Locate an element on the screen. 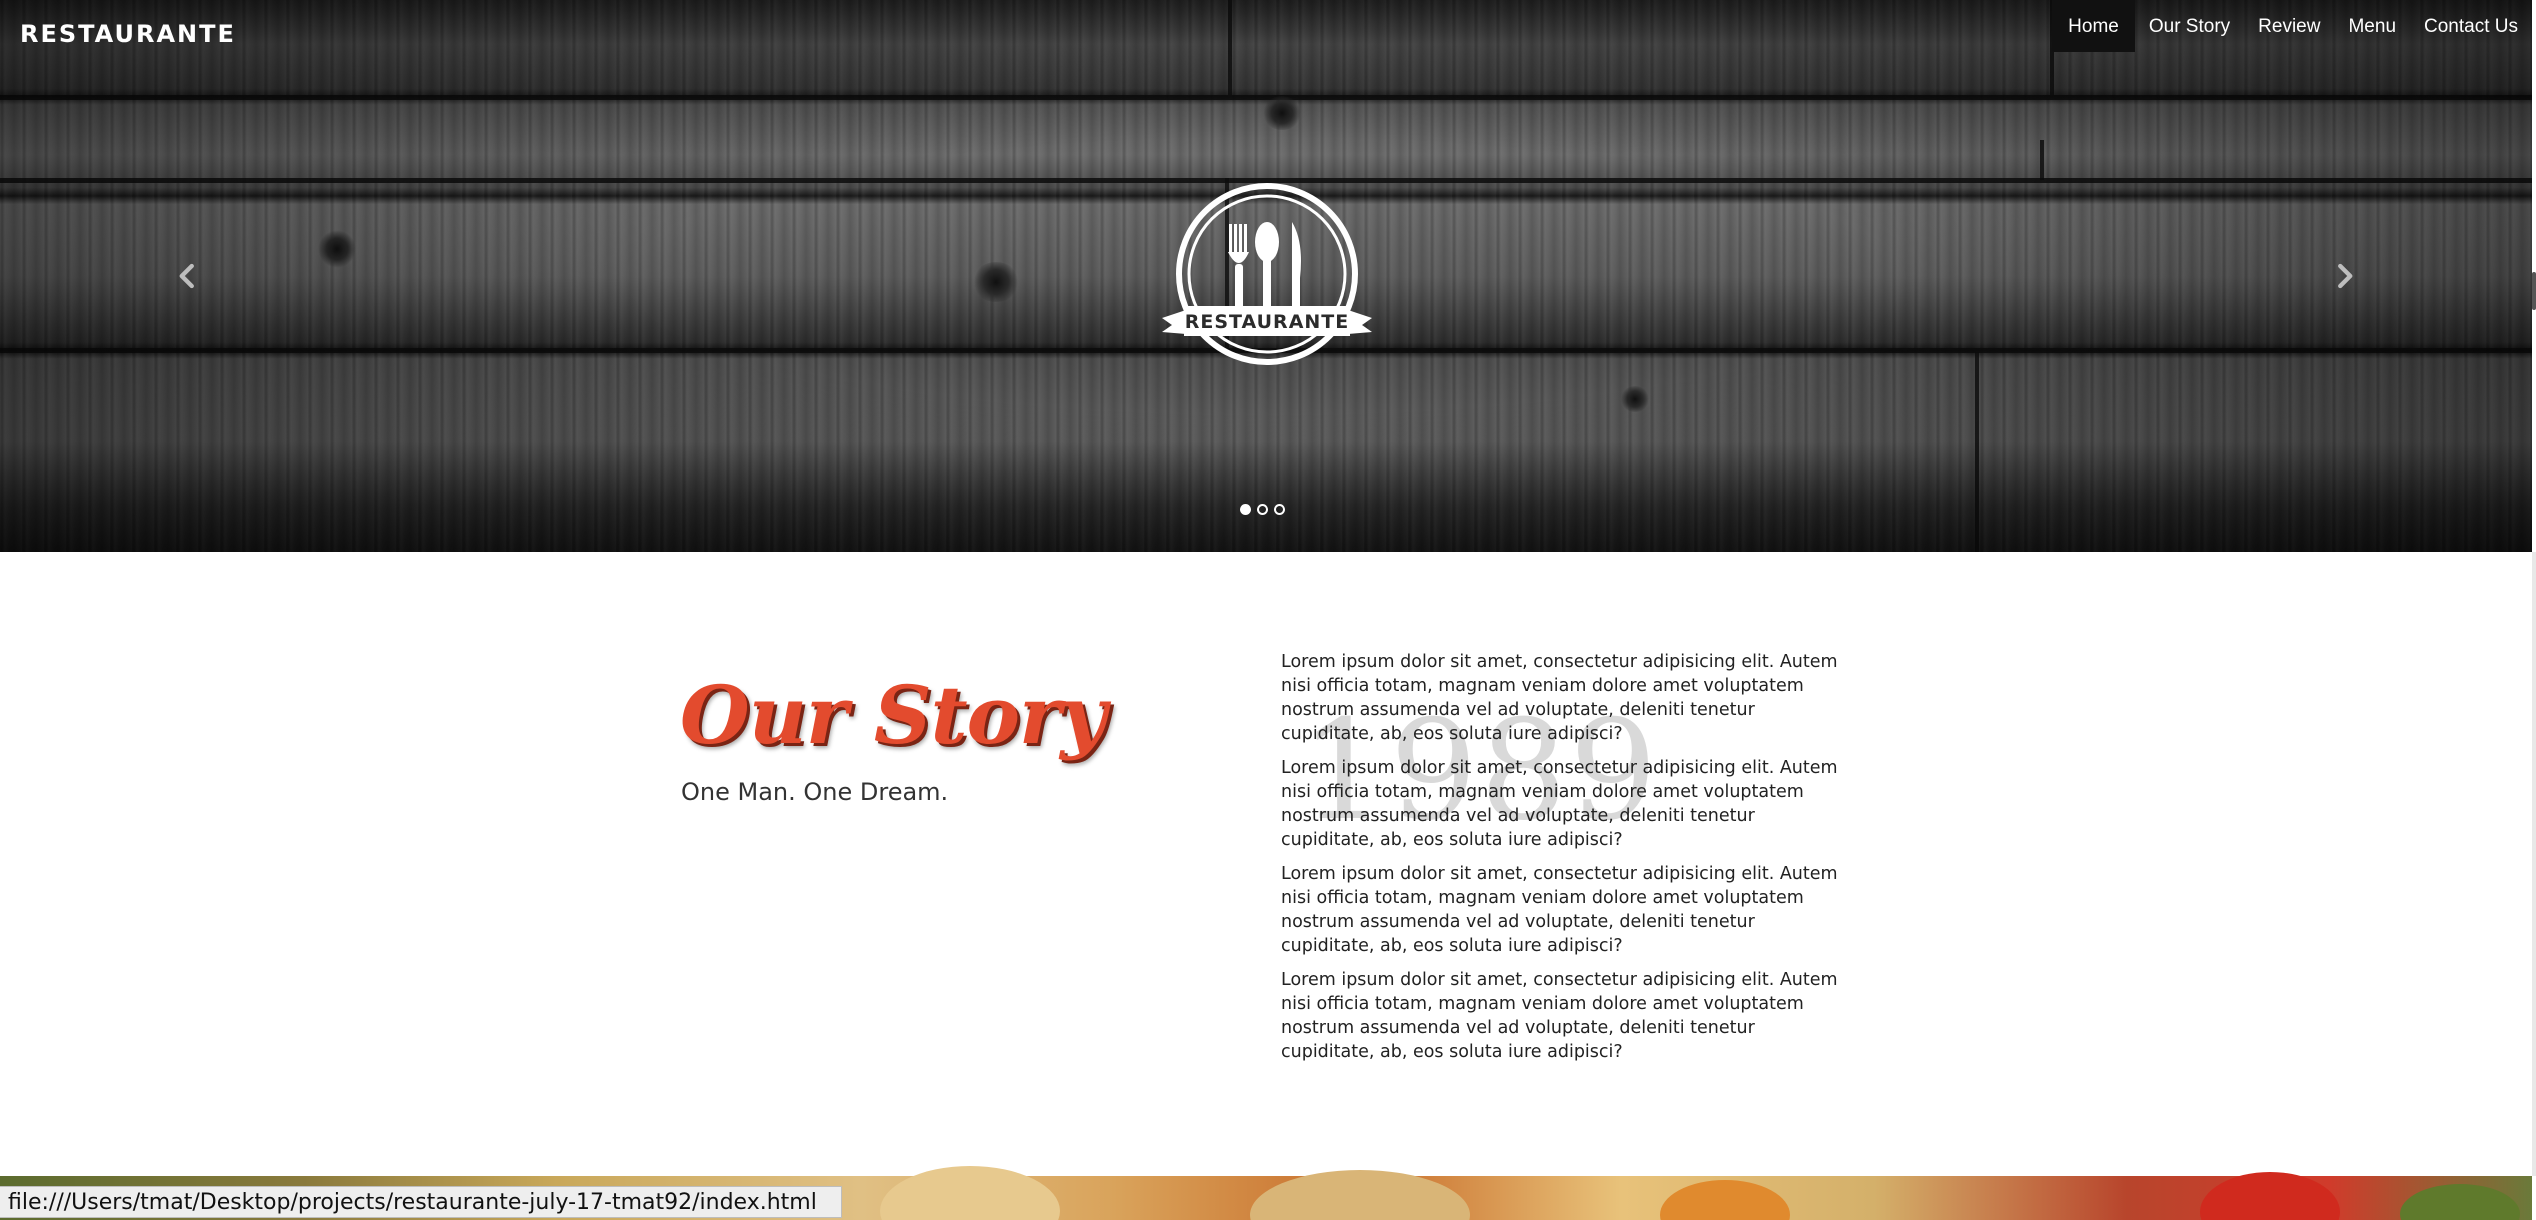 This screenshot has width=2536, height=1220. brand-logo: RESTAURANTE is located at coordinates (128, 34).